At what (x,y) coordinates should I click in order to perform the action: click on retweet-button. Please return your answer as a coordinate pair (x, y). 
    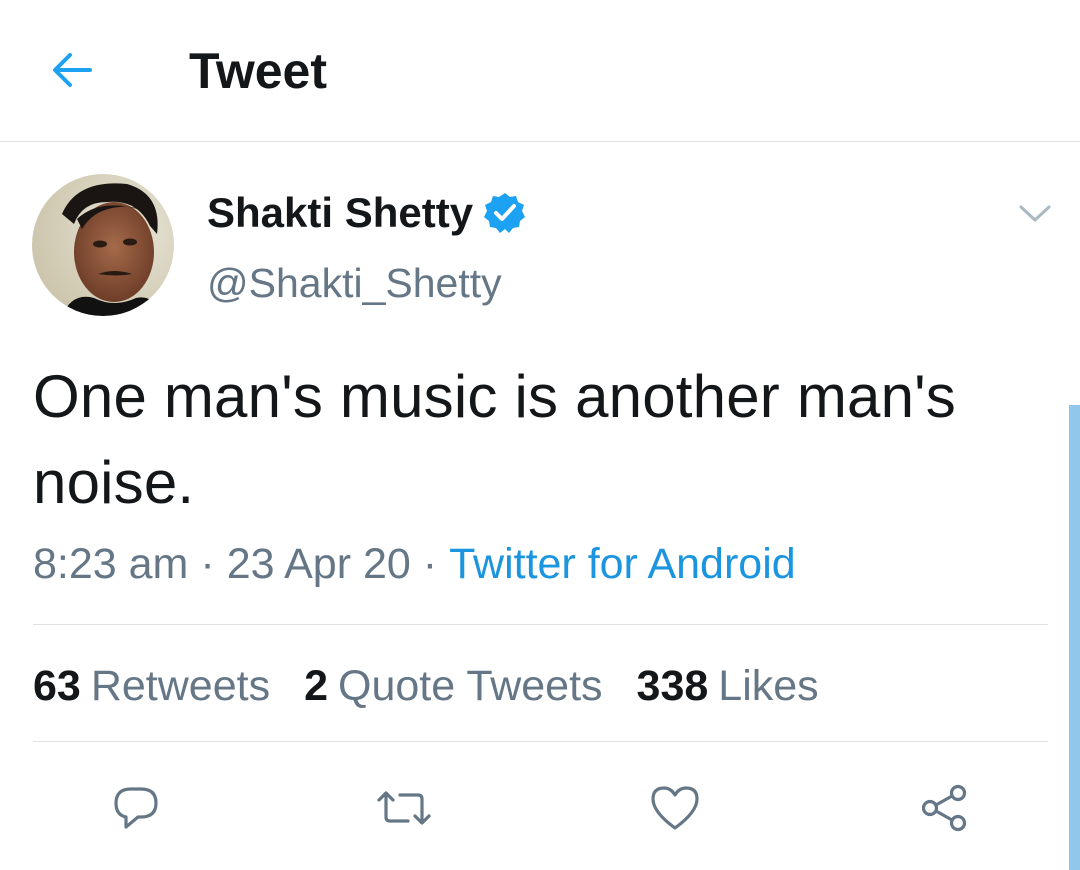
    Looking at the image, I should click on (404, 808).